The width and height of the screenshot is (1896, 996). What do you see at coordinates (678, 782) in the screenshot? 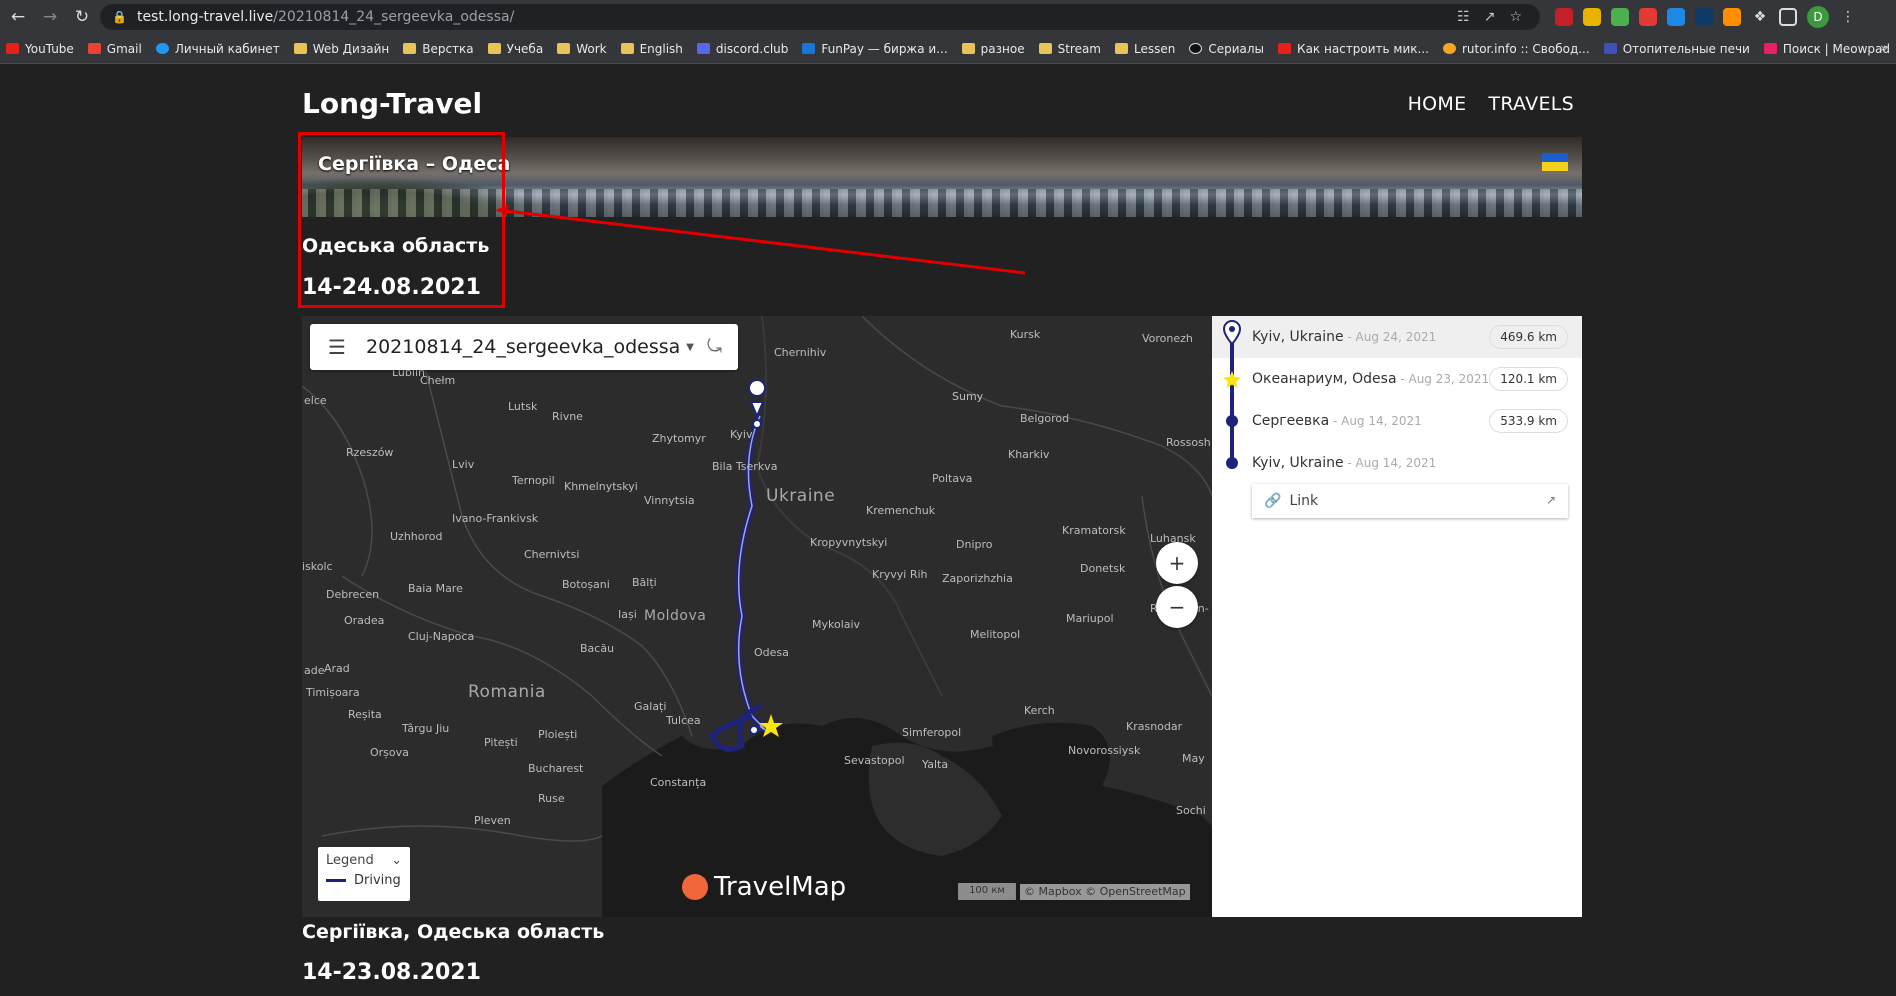
I see `map-label: Constanța` at bounding box center [678, 782].